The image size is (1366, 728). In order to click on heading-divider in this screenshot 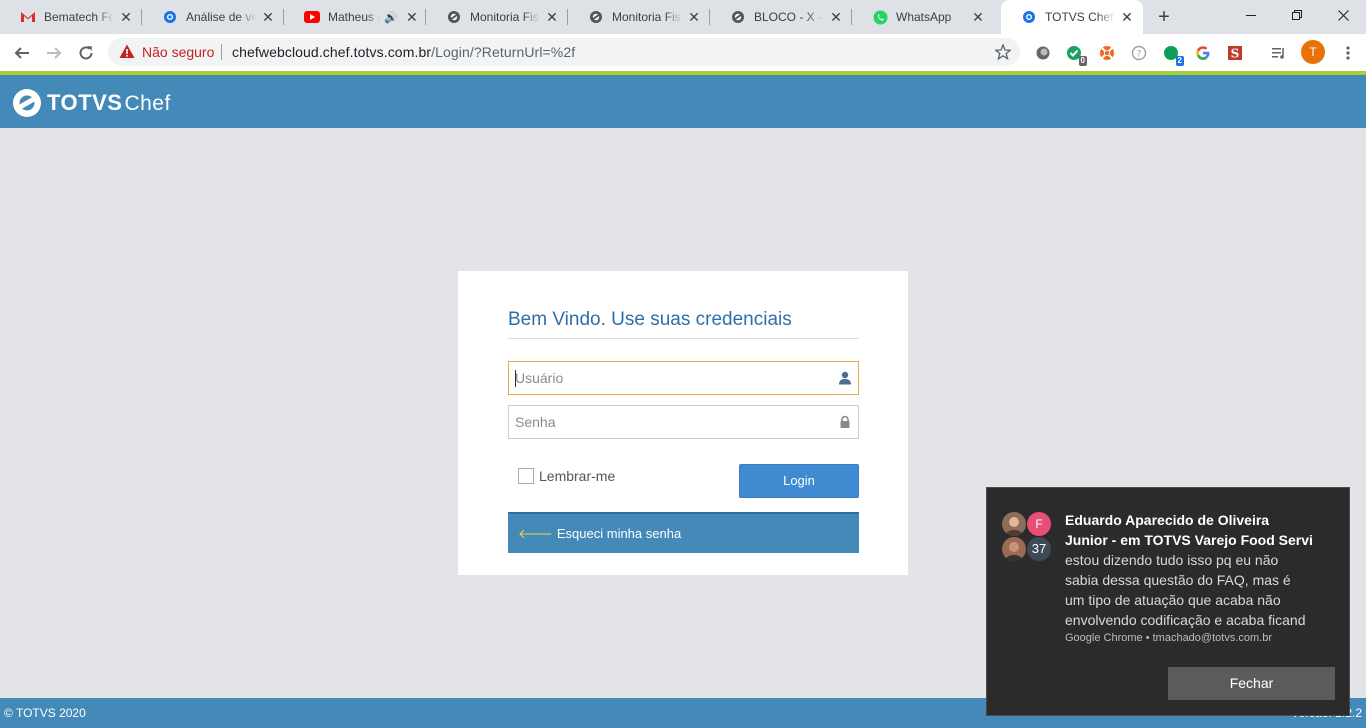, I will do `click(683, 338)`.